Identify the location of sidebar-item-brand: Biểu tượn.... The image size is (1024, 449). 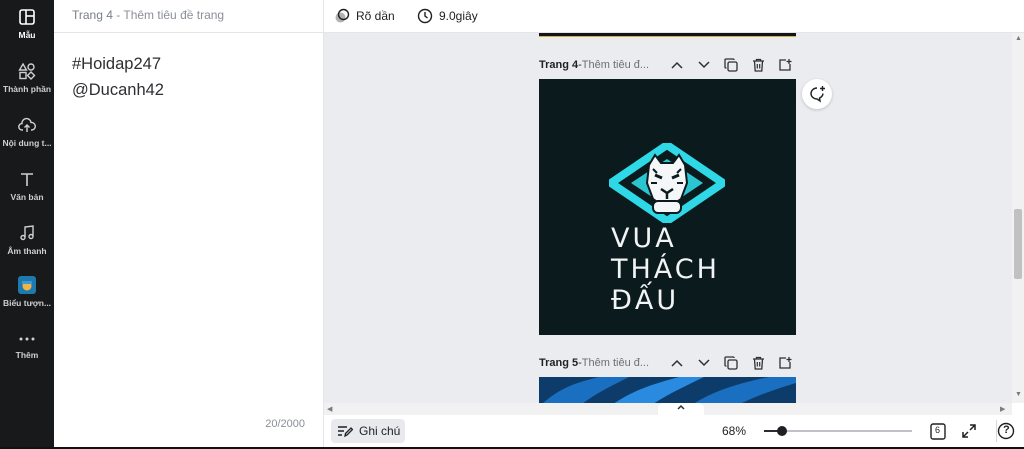
(27, 302).